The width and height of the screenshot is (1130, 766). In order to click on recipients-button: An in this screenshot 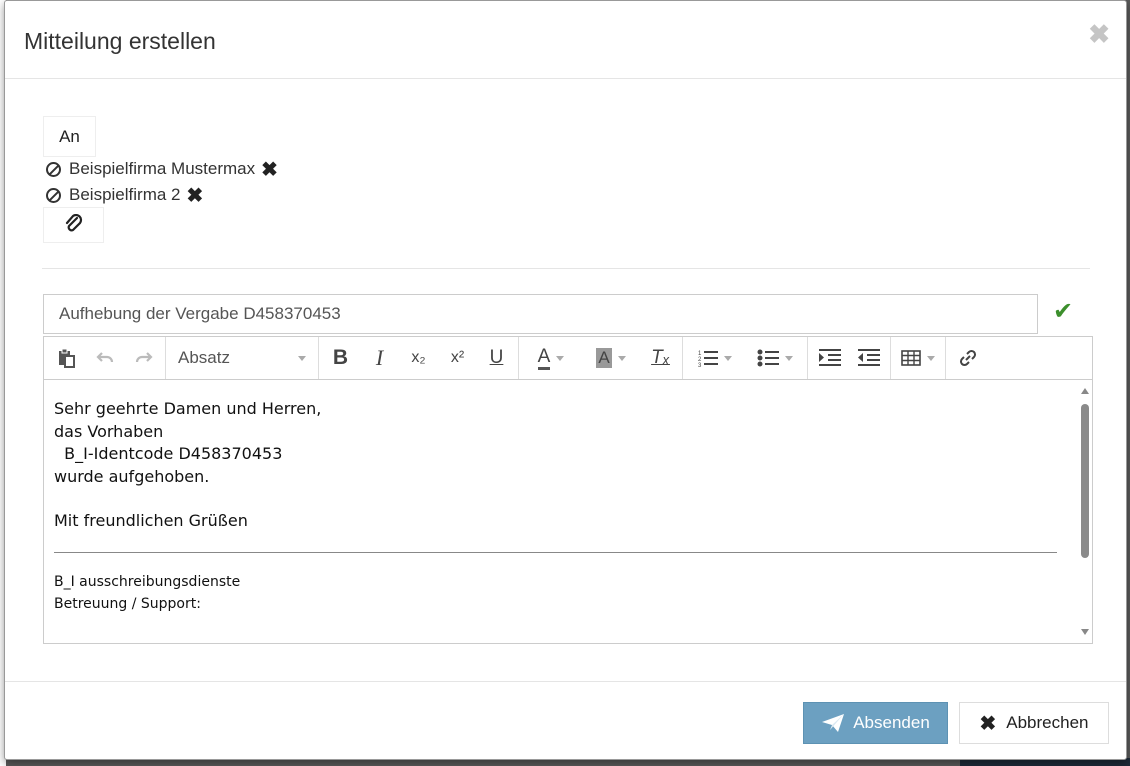, I will do `click(69, 136)`.